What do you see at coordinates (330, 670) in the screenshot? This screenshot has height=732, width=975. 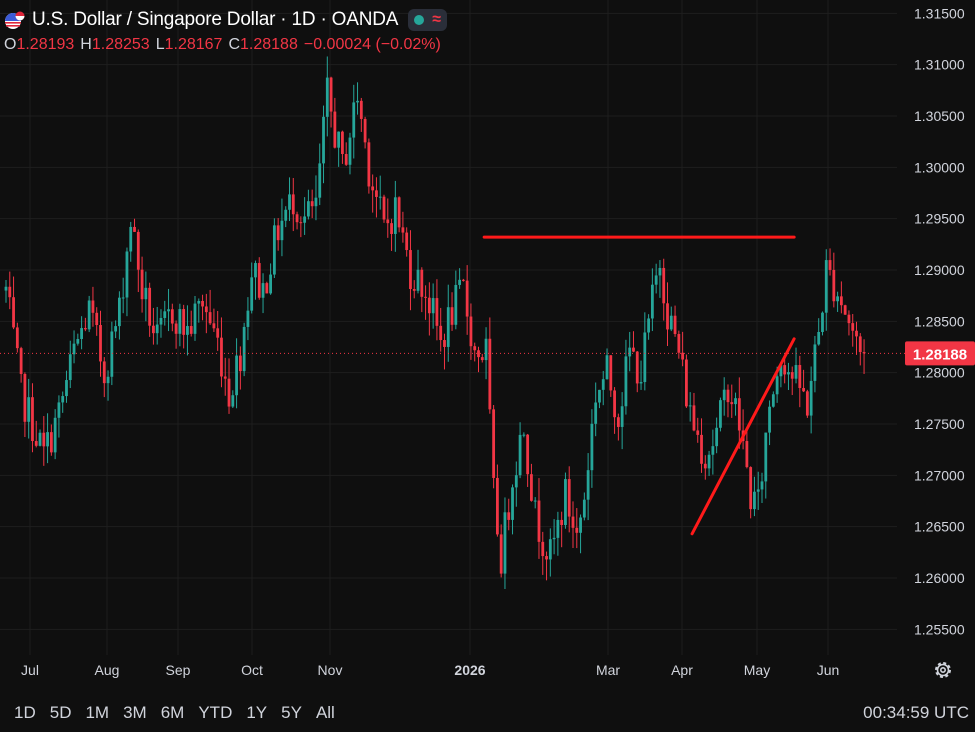 I see `time-tick-label: Nov` at bounding box center [330, 670].